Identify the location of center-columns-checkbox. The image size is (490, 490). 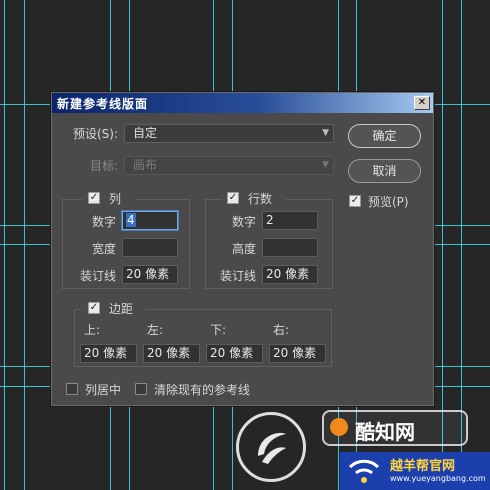
(72, 389).